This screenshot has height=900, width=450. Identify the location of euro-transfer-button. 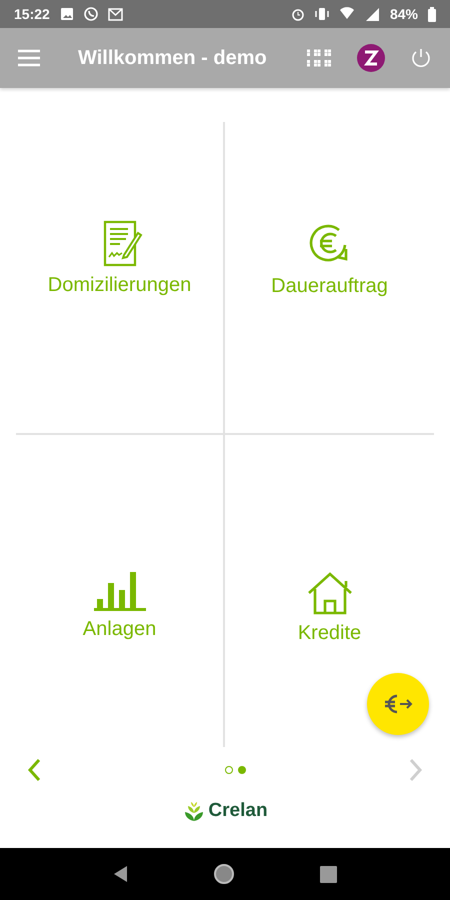
(398, 704).